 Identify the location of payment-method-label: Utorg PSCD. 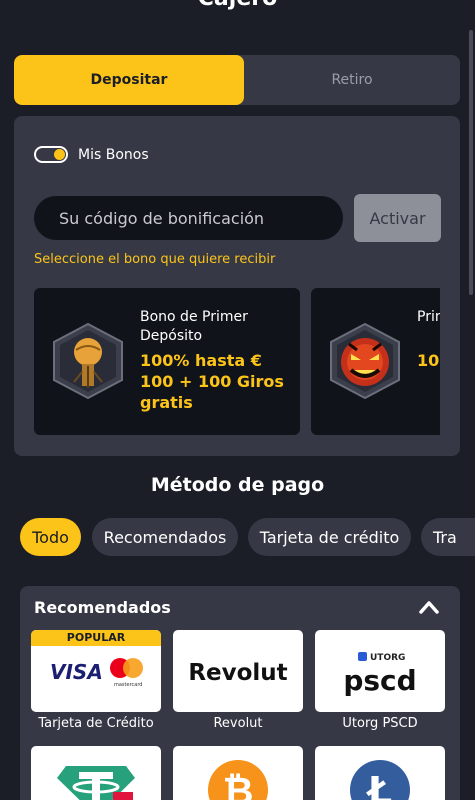
(380, 723).